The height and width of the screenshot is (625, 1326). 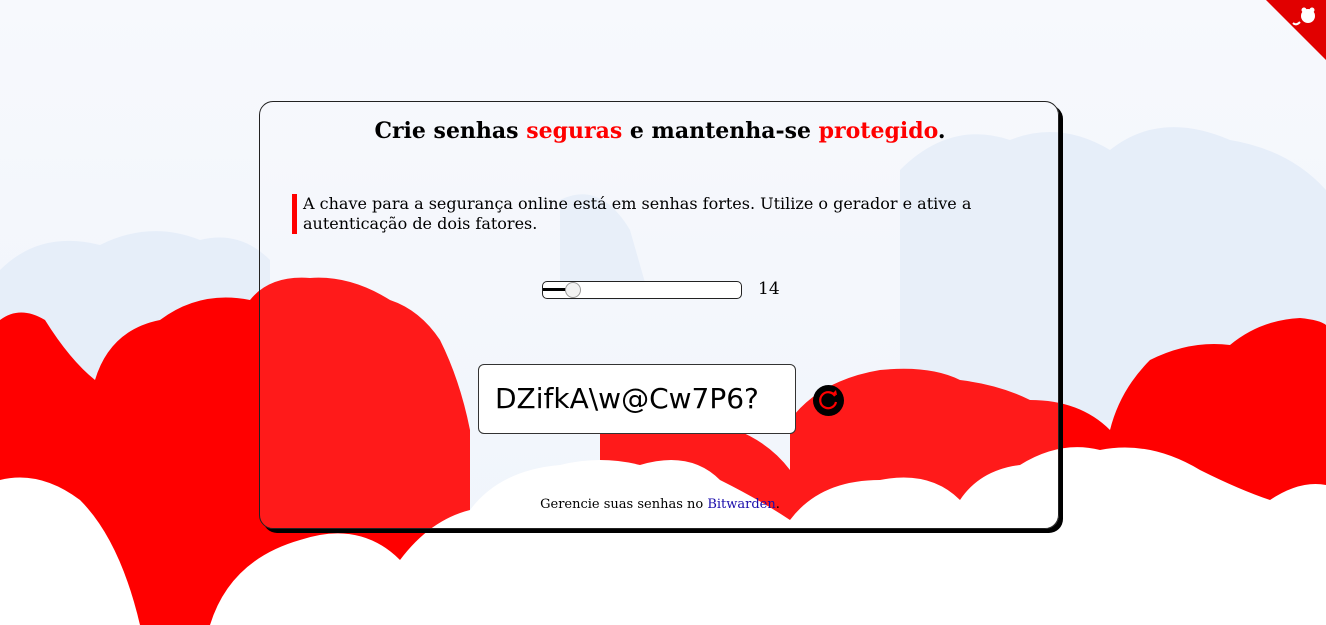 I want to click on title-part-3: ., so click(x=941, y=131).